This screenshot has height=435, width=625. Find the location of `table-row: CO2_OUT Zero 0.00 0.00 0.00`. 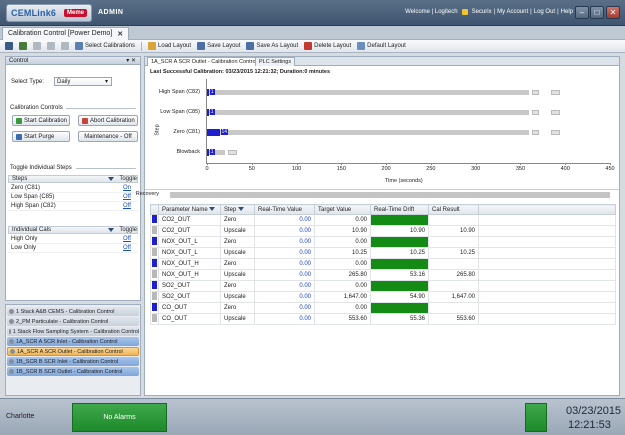

table-row: CO2_OUT Zero 0.00 0.00 0.00 is located at coordinates (383, 220).